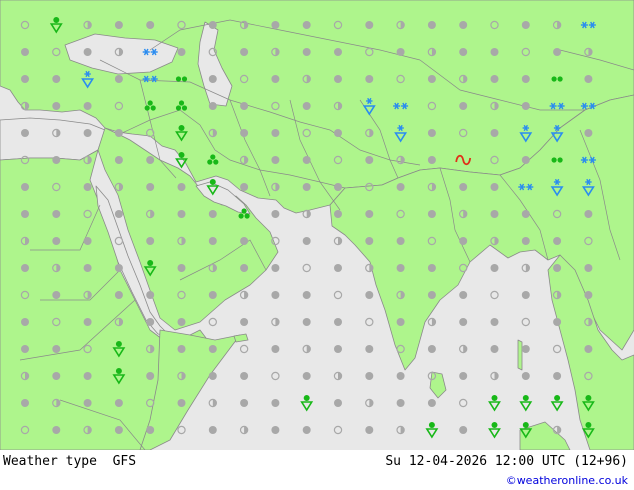 This screenshot has height=490, width=634. What do you see at coordinates (506, 461) in the screenshot?
I see `forecast-time: Su 12-04-2026 12:00 UTC (12+96)` at bounding box center [506, 461].